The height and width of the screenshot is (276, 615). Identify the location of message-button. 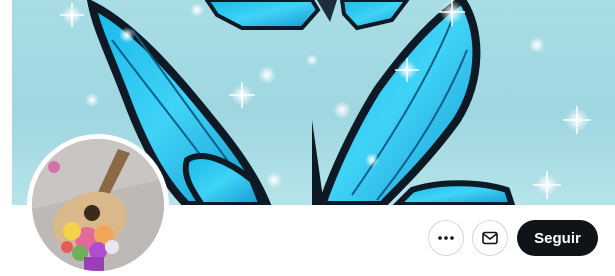
(490, 238).